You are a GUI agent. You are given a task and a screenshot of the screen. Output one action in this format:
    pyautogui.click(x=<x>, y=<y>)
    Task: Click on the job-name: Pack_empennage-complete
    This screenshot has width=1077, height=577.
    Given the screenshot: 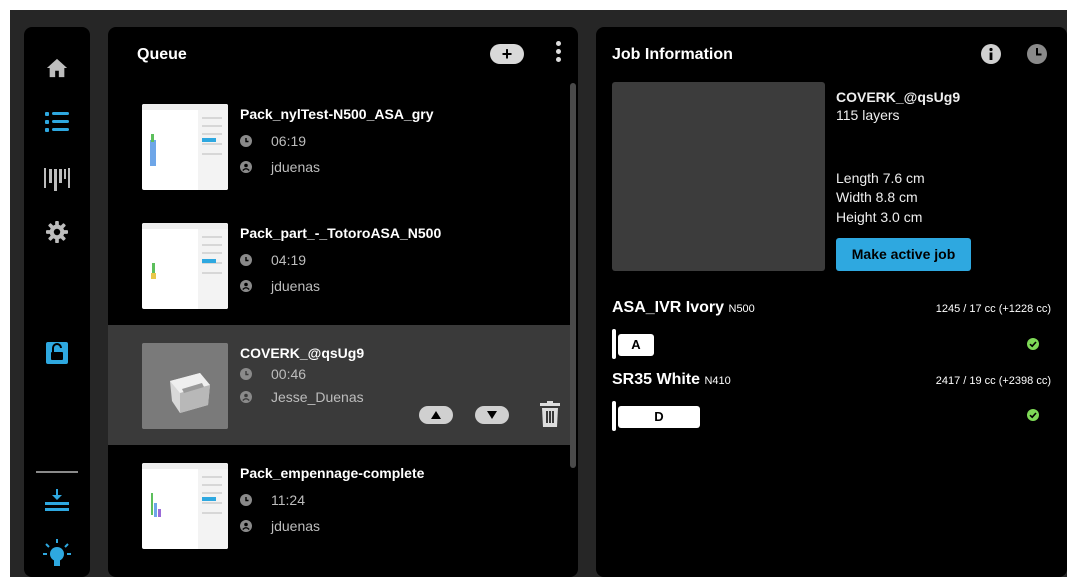 What is the action you would take?
    pyautogui.click(x=332, y=473)
    